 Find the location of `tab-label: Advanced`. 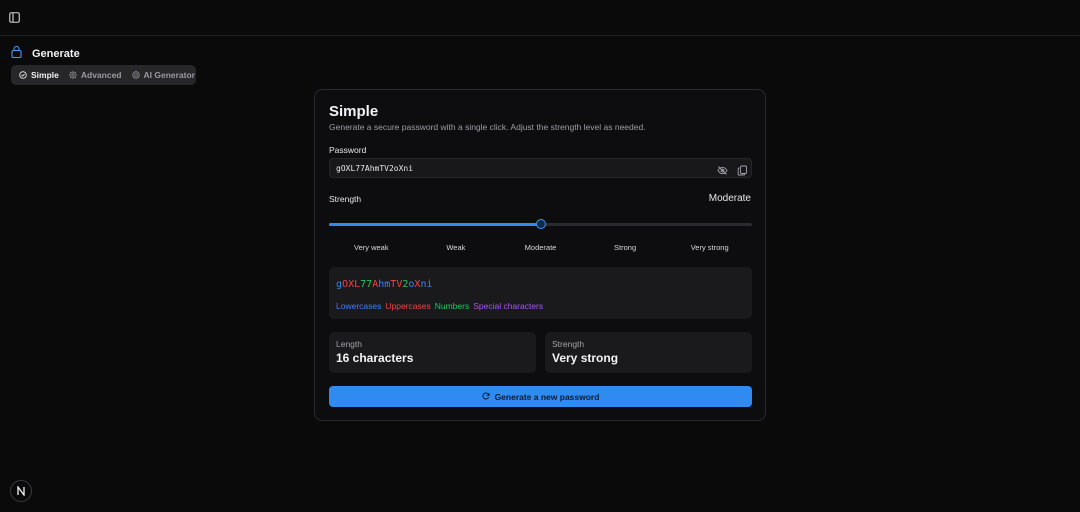

tab-label: Advanced is located at coordinates (101, 75).